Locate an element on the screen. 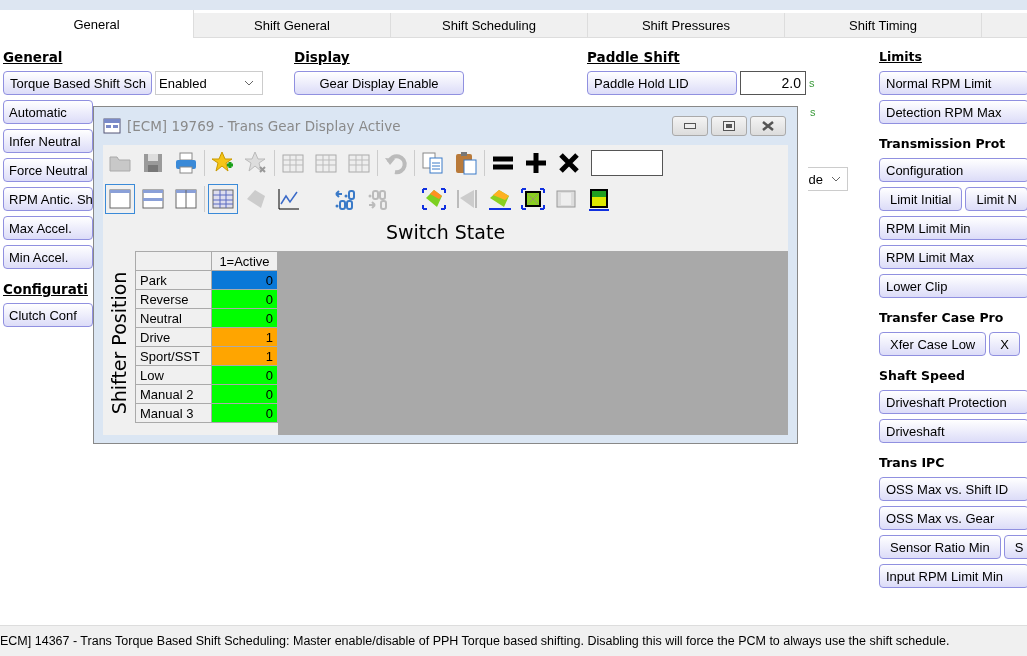  maximize-icon is located at coordinates (729, 126).